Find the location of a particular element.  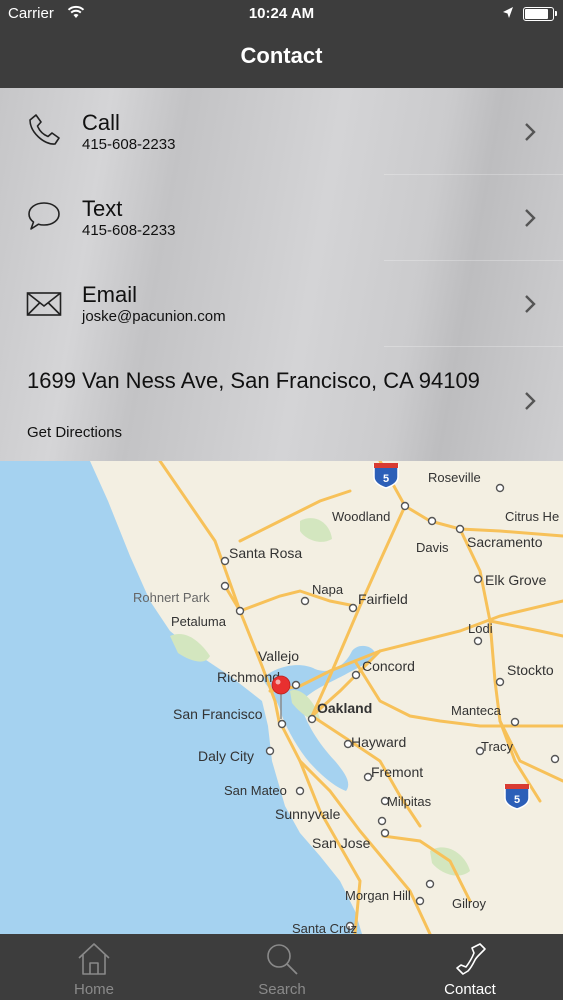

map-label-woodland: Woodland is located at coordinates (361, 516).